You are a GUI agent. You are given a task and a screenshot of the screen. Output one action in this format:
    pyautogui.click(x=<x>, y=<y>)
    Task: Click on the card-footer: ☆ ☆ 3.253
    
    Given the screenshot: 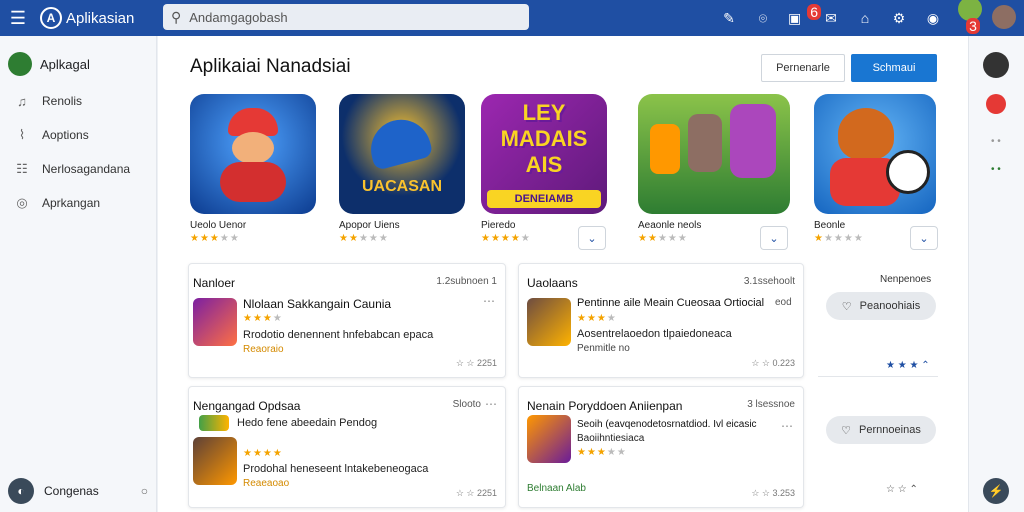 What is the action you would take?
    pyautogui.click(x=773, y=493)
    